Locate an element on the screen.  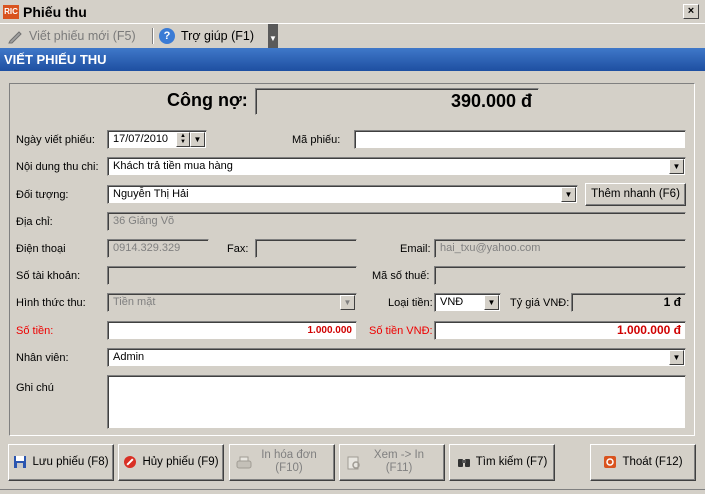
help-icon: ? is located at coordinates (167, 36).